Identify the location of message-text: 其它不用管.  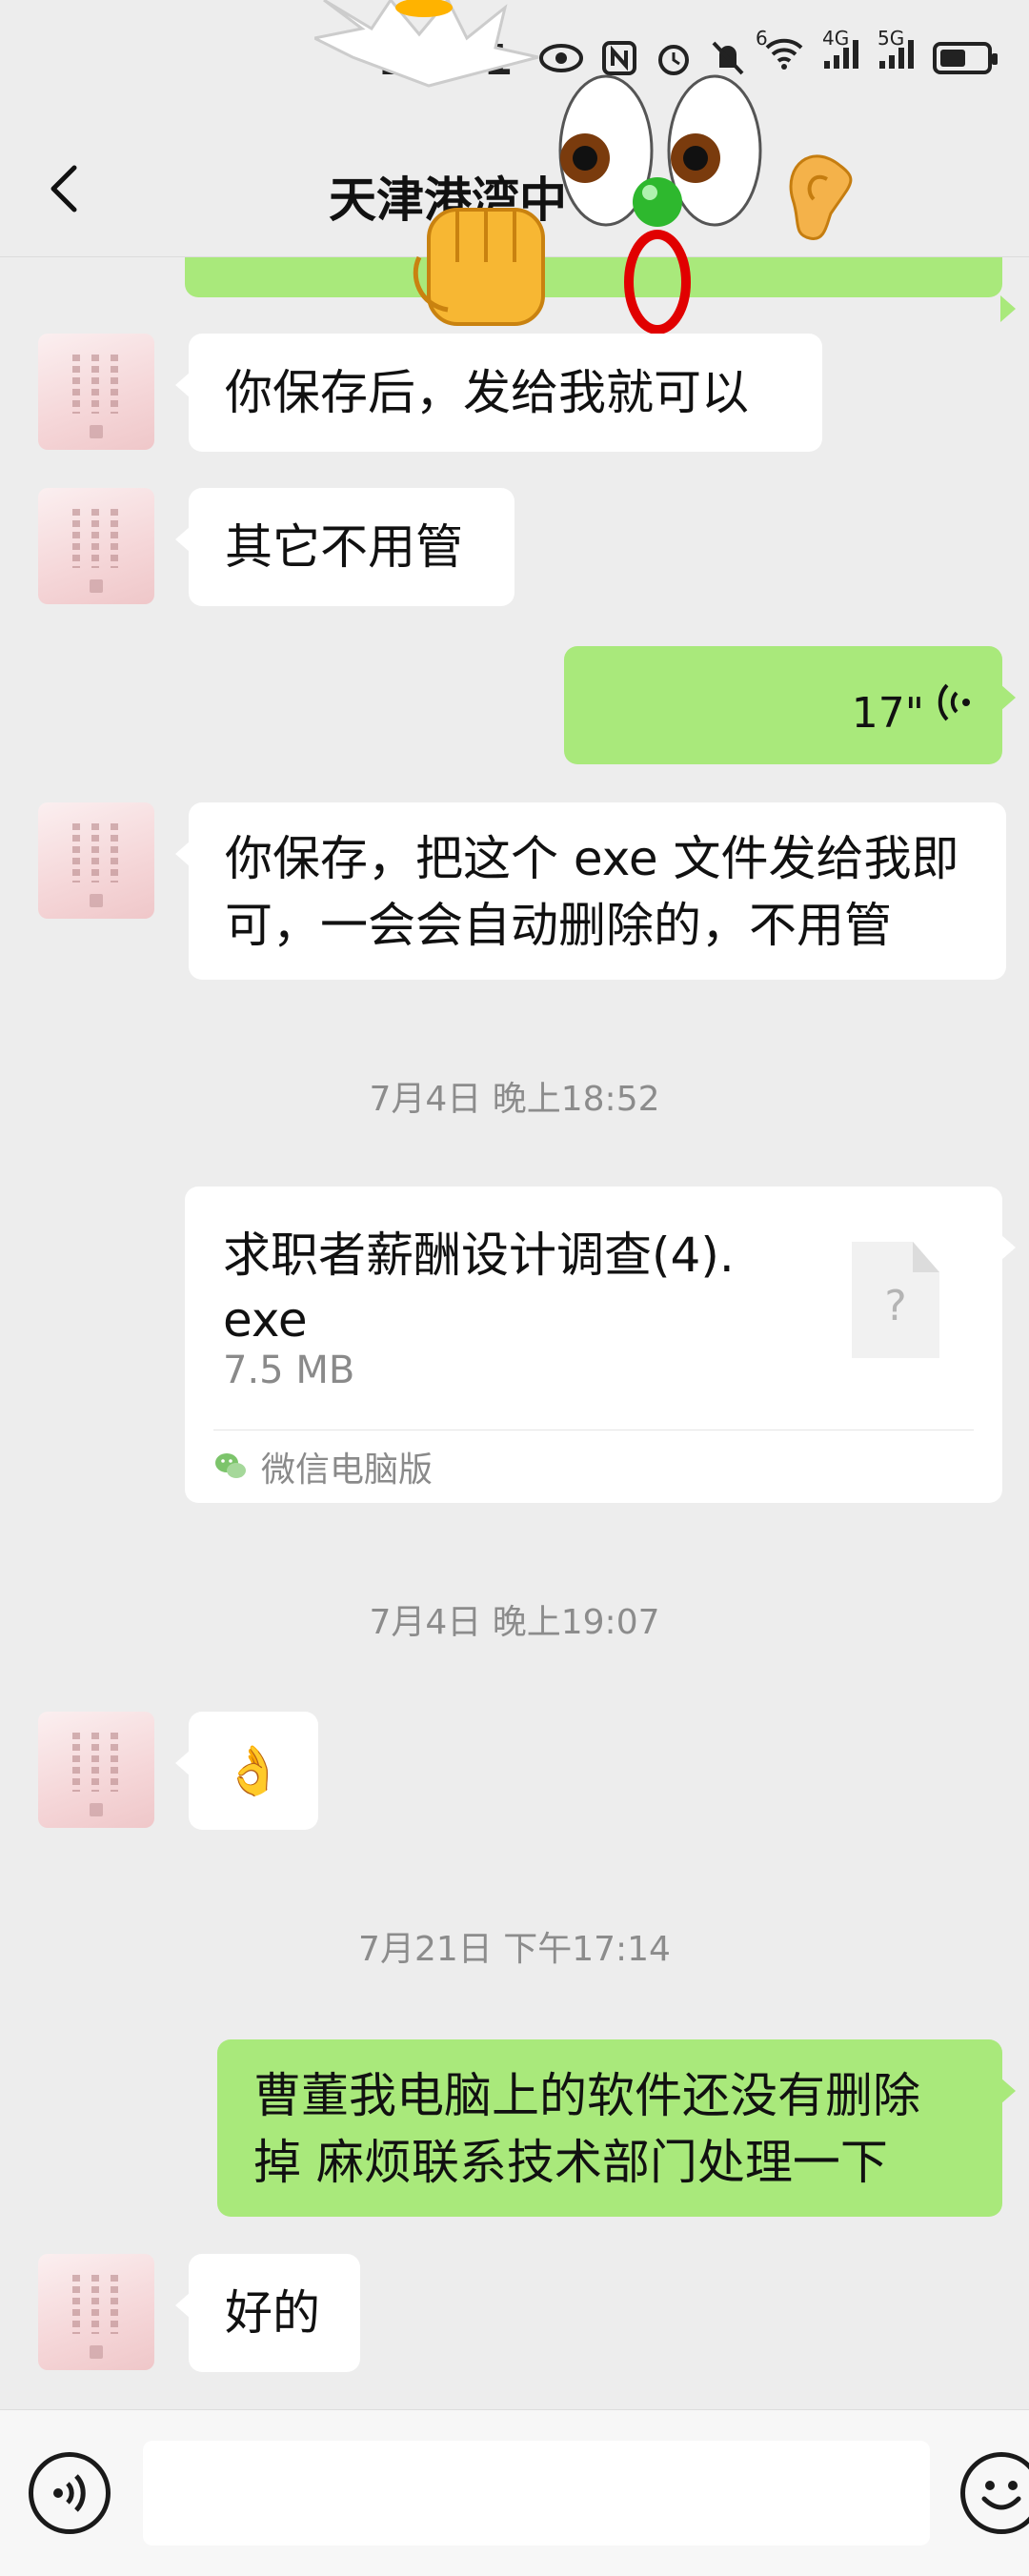
(344, 547).